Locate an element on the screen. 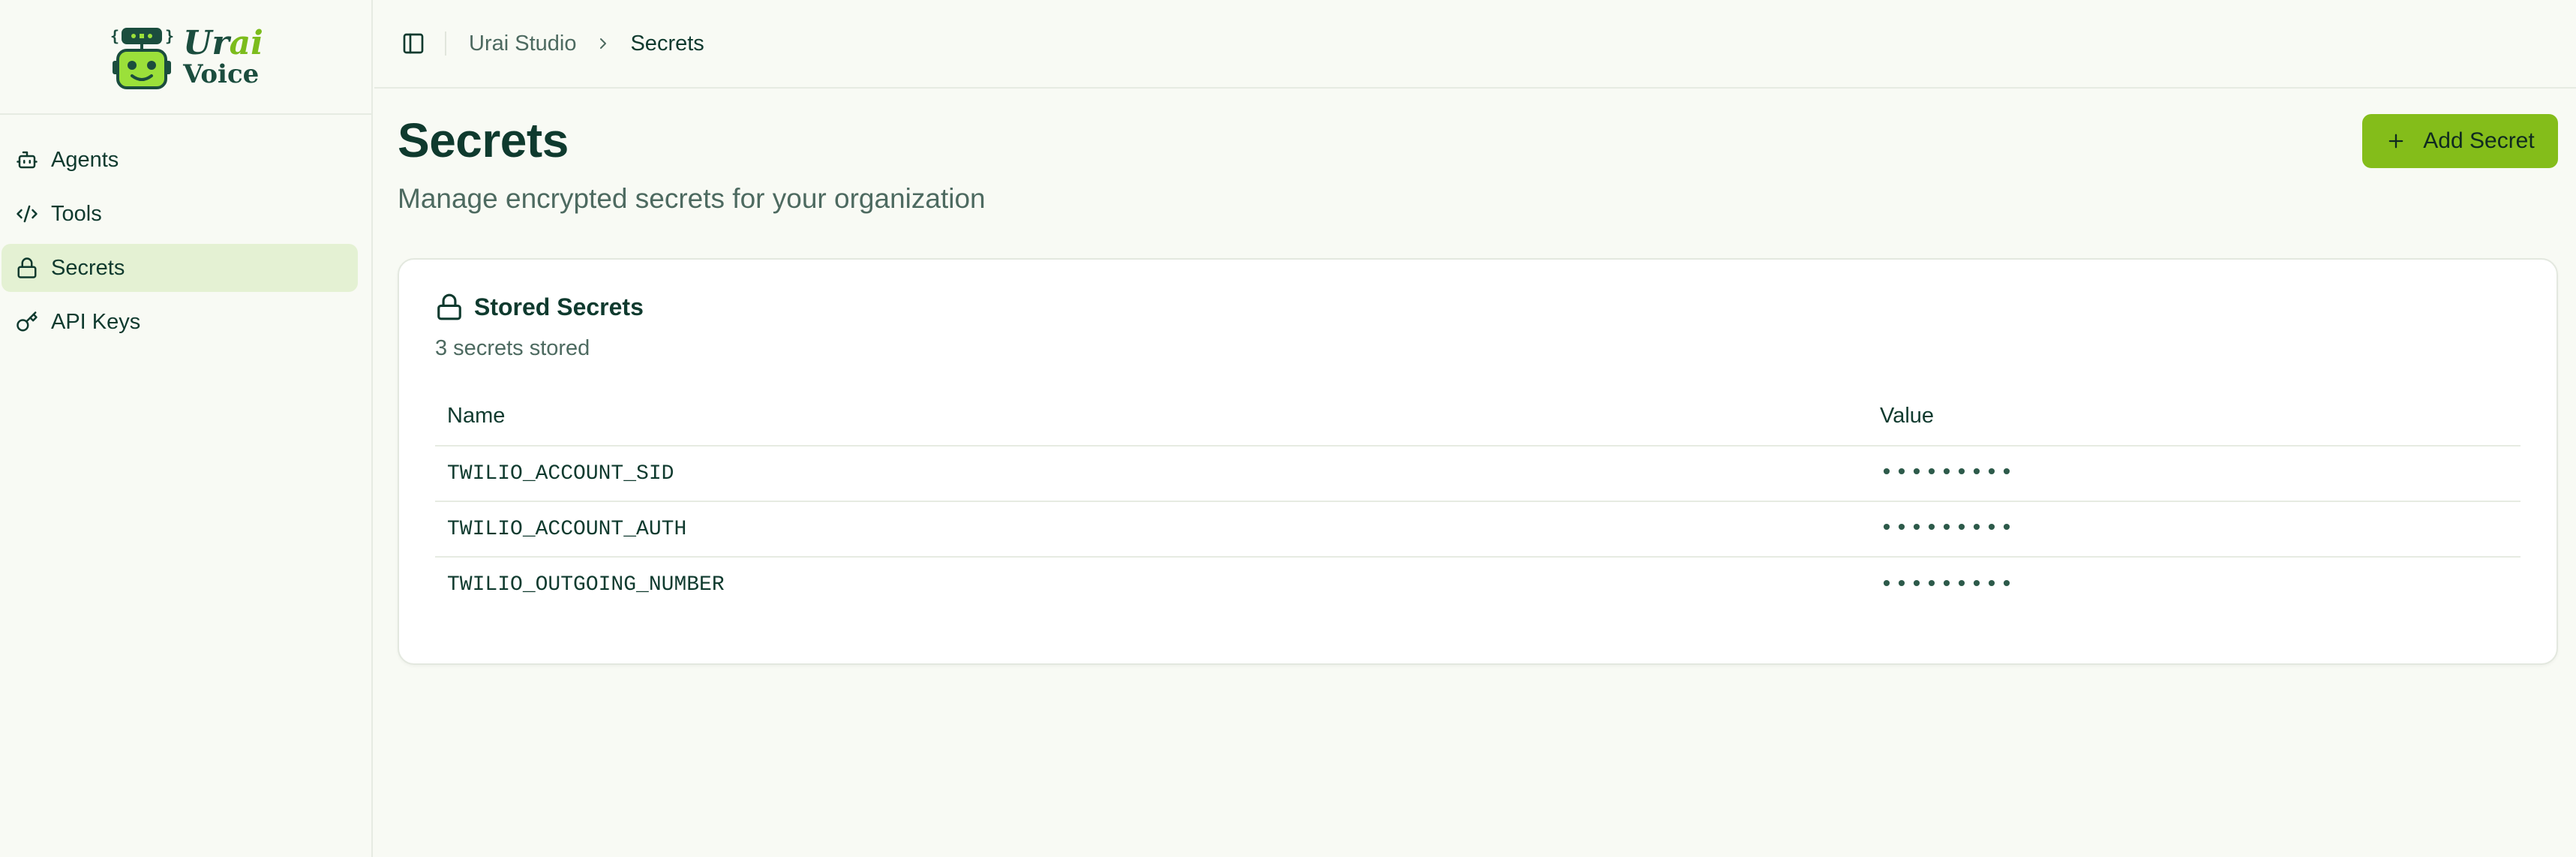 The image size is (2576, 857). card-title: Stored Secrets is located at coordinates (559, 306).